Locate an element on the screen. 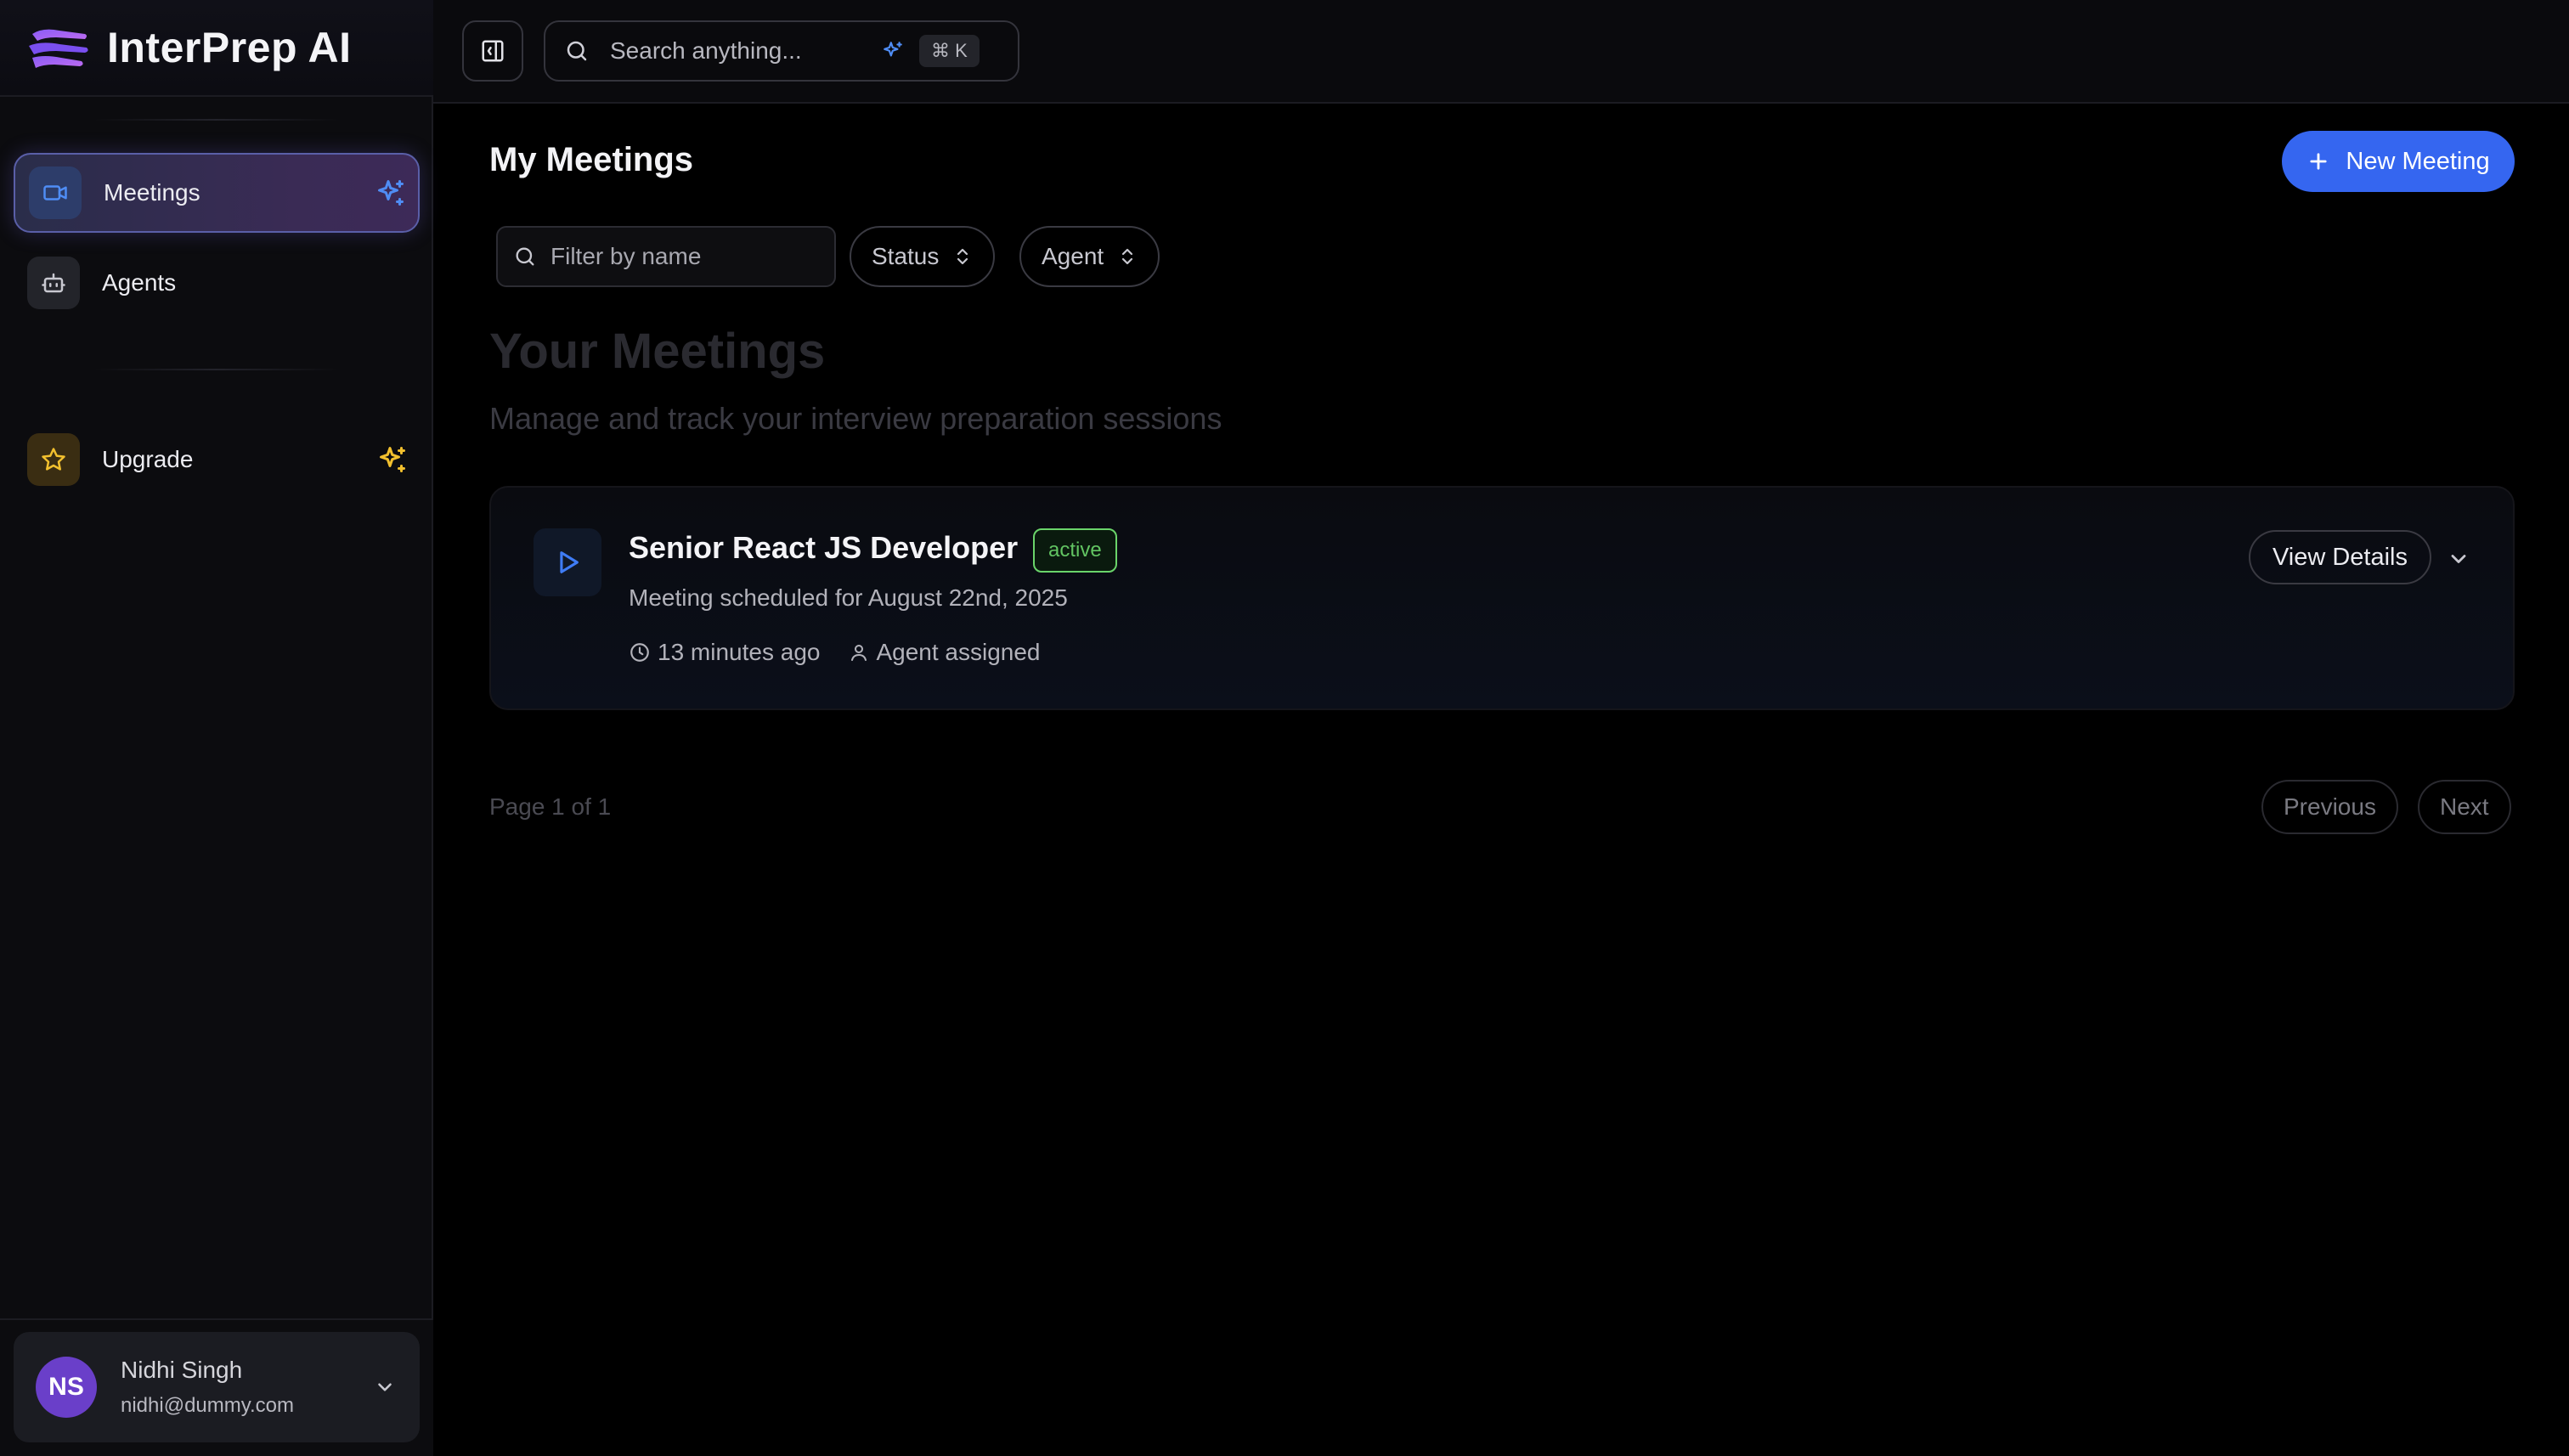  meeting-time: 13 minutes ago is located at coordinates (725, 653).